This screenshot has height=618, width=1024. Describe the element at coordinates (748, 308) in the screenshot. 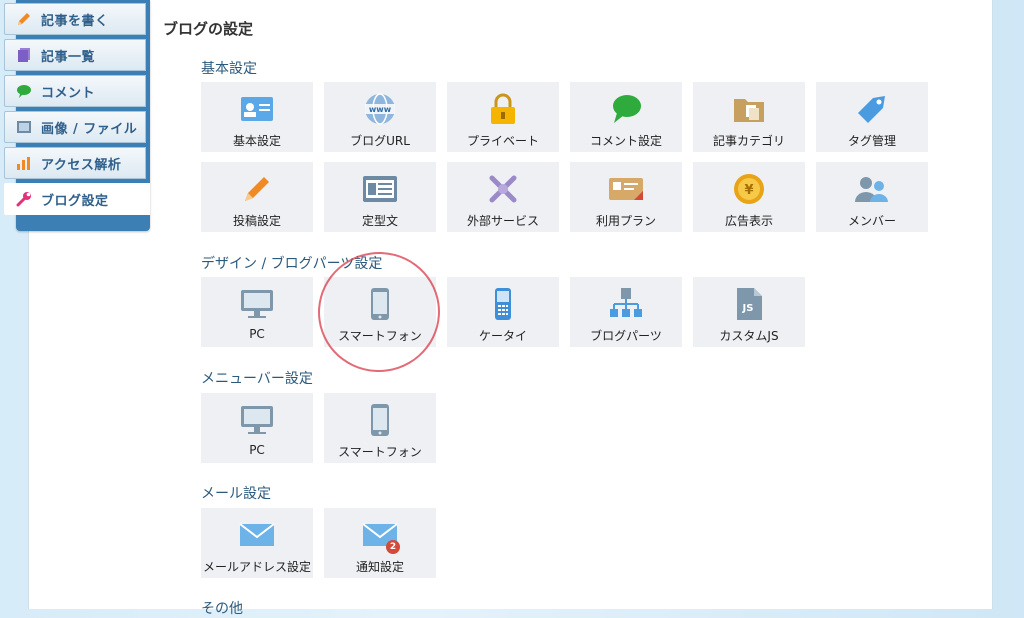

I see `svg-text: JS` at that location.